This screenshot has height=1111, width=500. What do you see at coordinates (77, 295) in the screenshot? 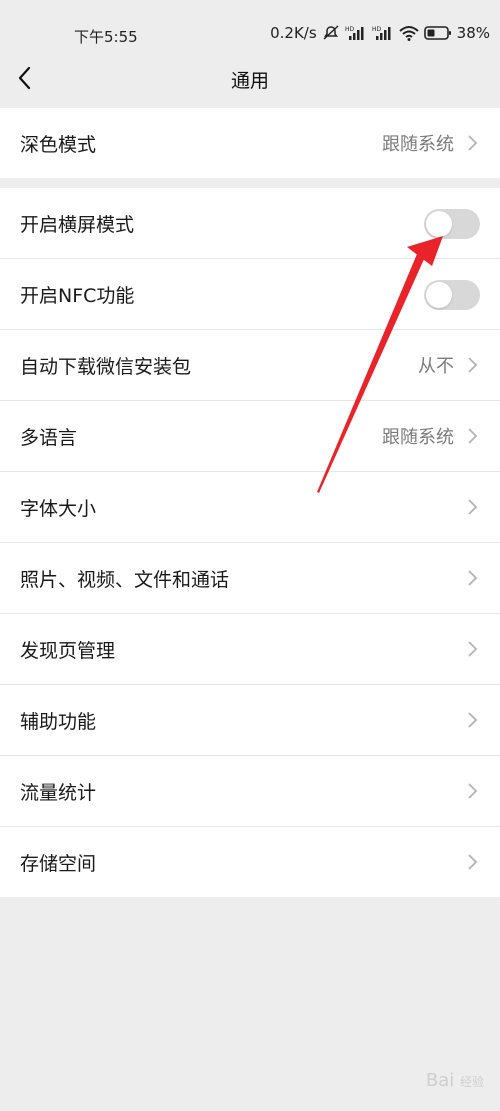
I see `nfc-label: 开启NFC功能` at bounding box center [77, 295].